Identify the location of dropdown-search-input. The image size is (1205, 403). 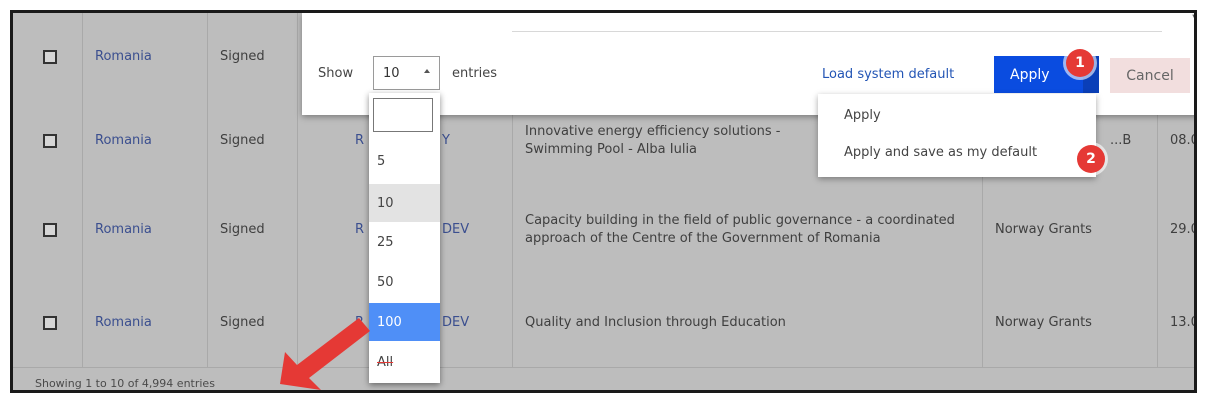
(403, 115).